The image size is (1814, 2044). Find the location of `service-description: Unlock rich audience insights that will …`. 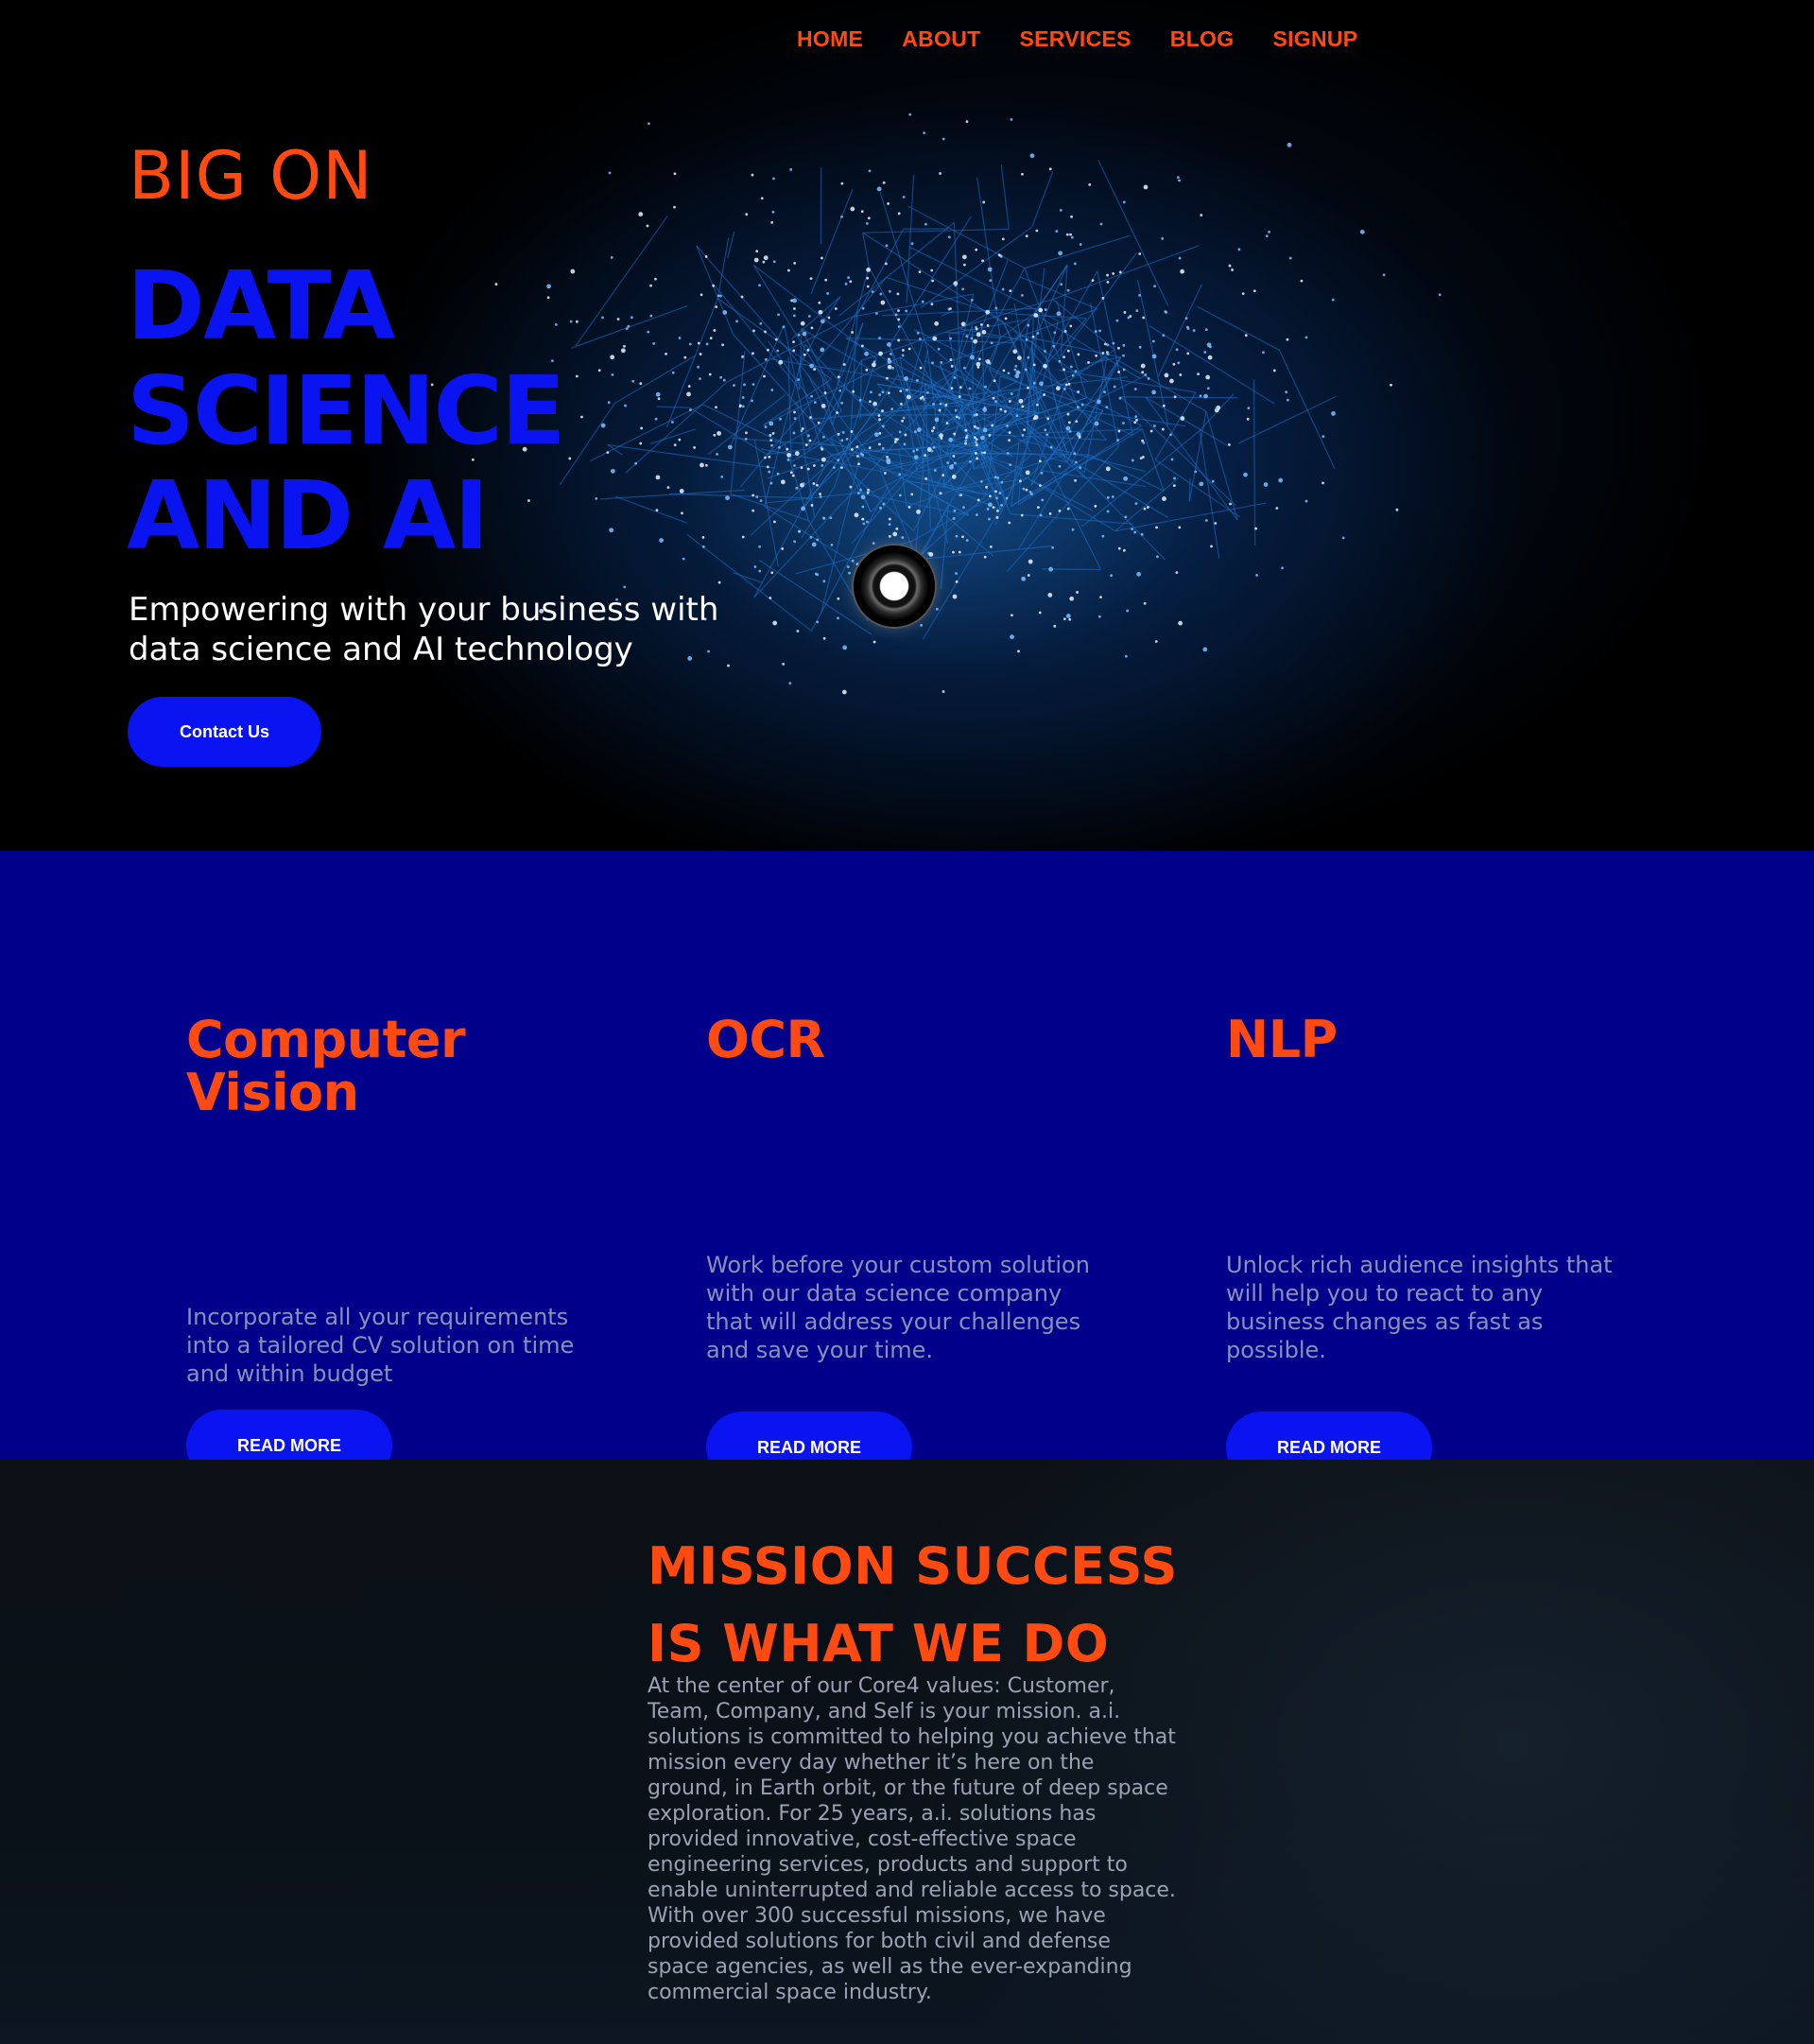

service-description: Unlock rich audience insights that will … is located at coordinates (1419, 1307).